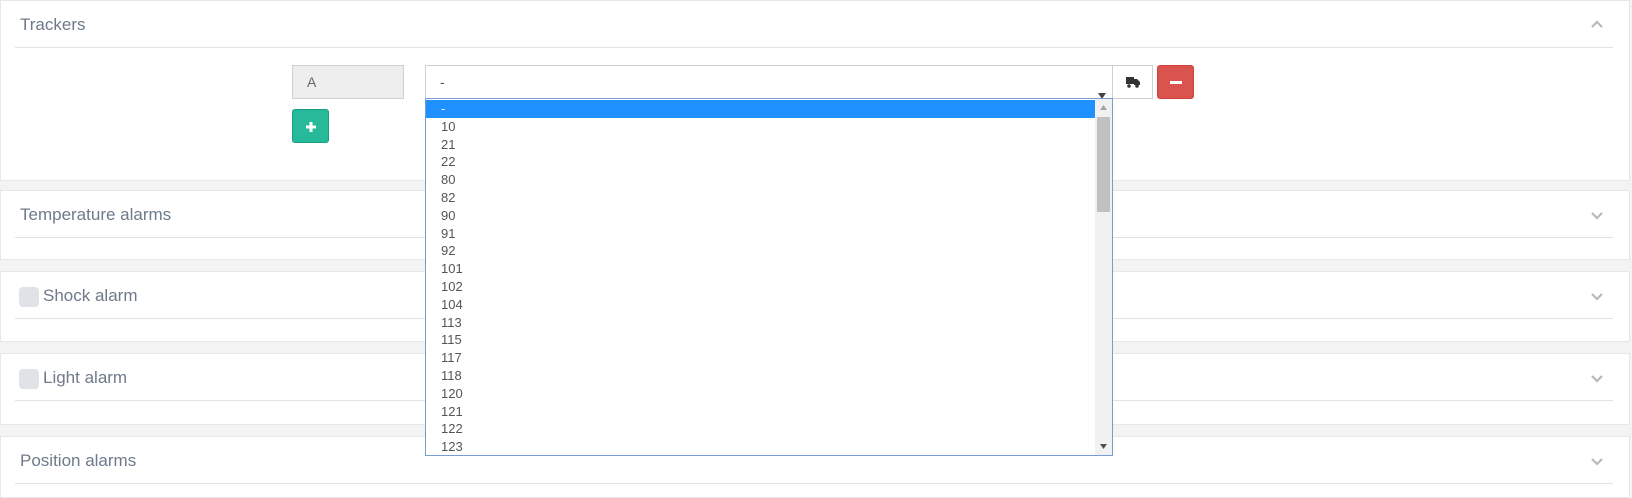 This screenshot has height=498, width=1632. Describe the element at coordinates (814, 24) in the screenshot. I see `trackers-header: Trackers` at that location.